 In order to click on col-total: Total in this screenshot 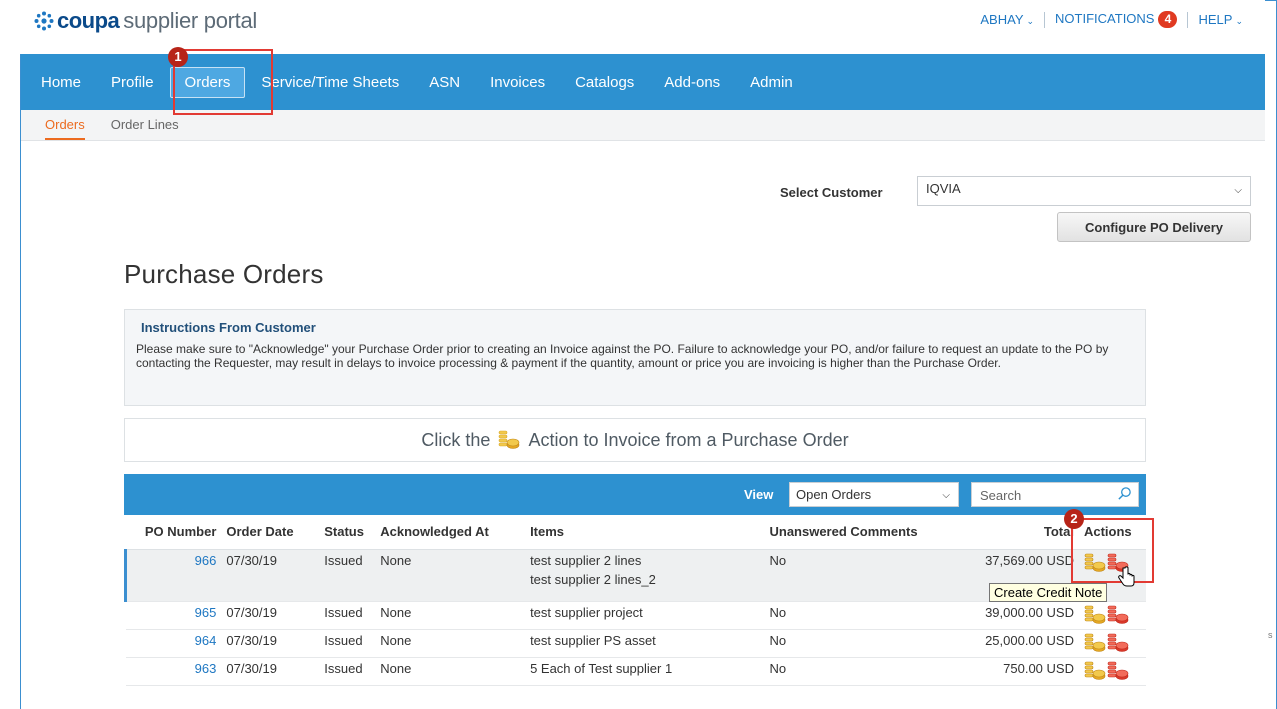, I will do `click(1016, 532)`.